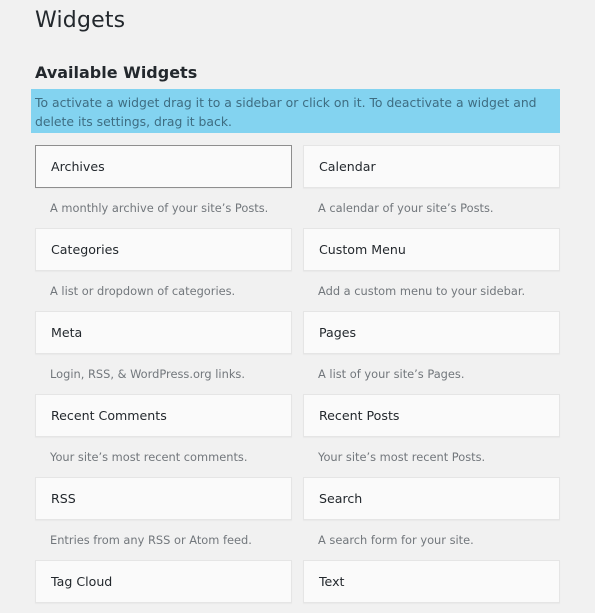  Describe the element at coordinates (422, 291) in the screenshot. I see `widget-description: Add a custom menu to your sidebar.` at that location.